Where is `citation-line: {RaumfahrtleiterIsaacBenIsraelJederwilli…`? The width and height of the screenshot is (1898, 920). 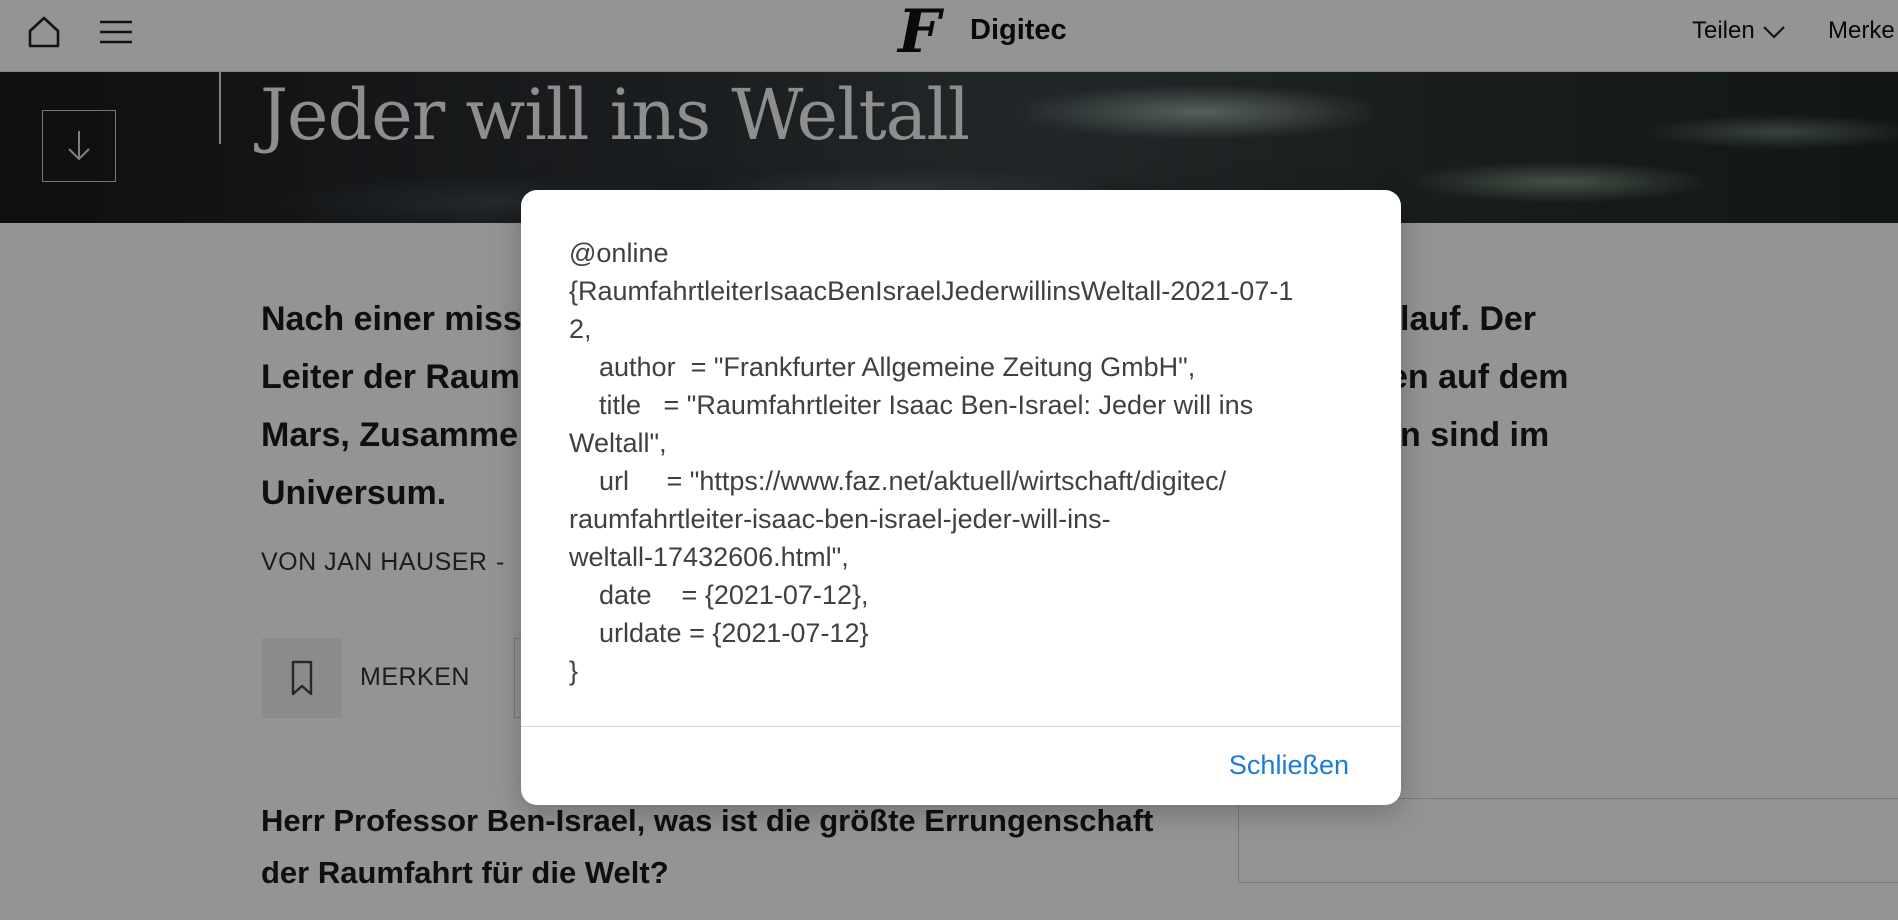 citation-line: {RaumfahrtleiterIsaacBenIsraelJederwilli… is located at coordinates (931, 291).